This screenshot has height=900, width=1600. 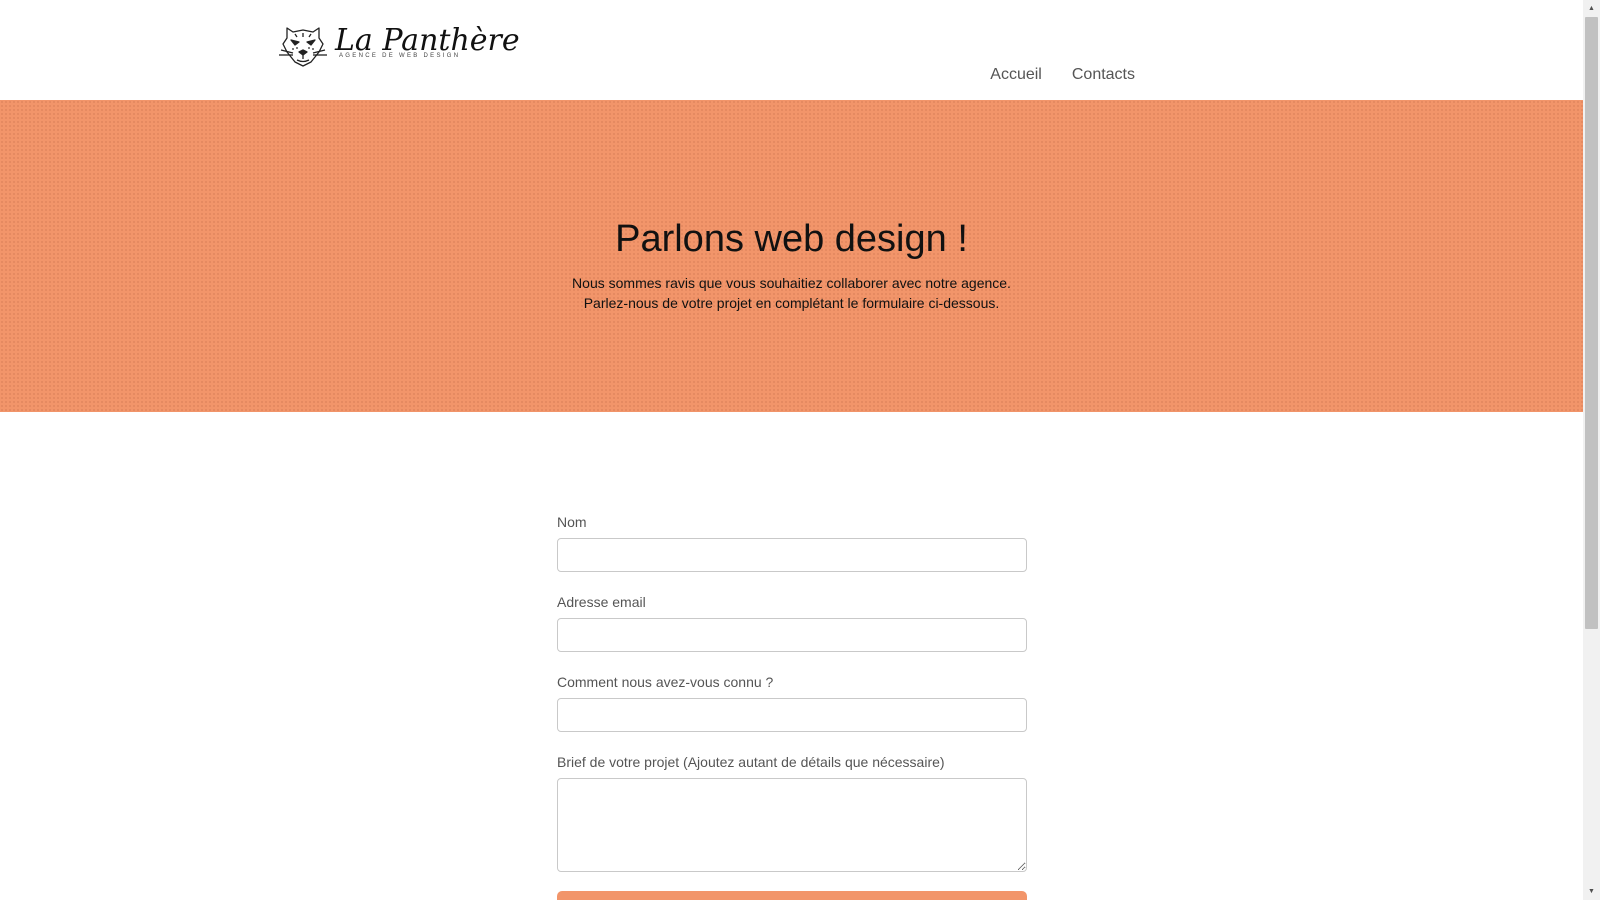 I want to click on nav-item-accueil: Accueil, so click(x=1016, y=75).